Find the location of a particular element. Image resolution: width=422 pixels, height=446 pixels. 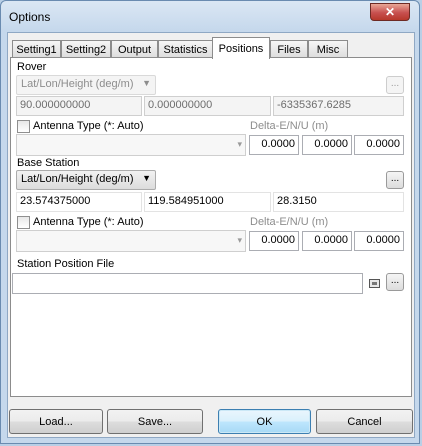

window-title: Options is located at coordinates (30, 17).